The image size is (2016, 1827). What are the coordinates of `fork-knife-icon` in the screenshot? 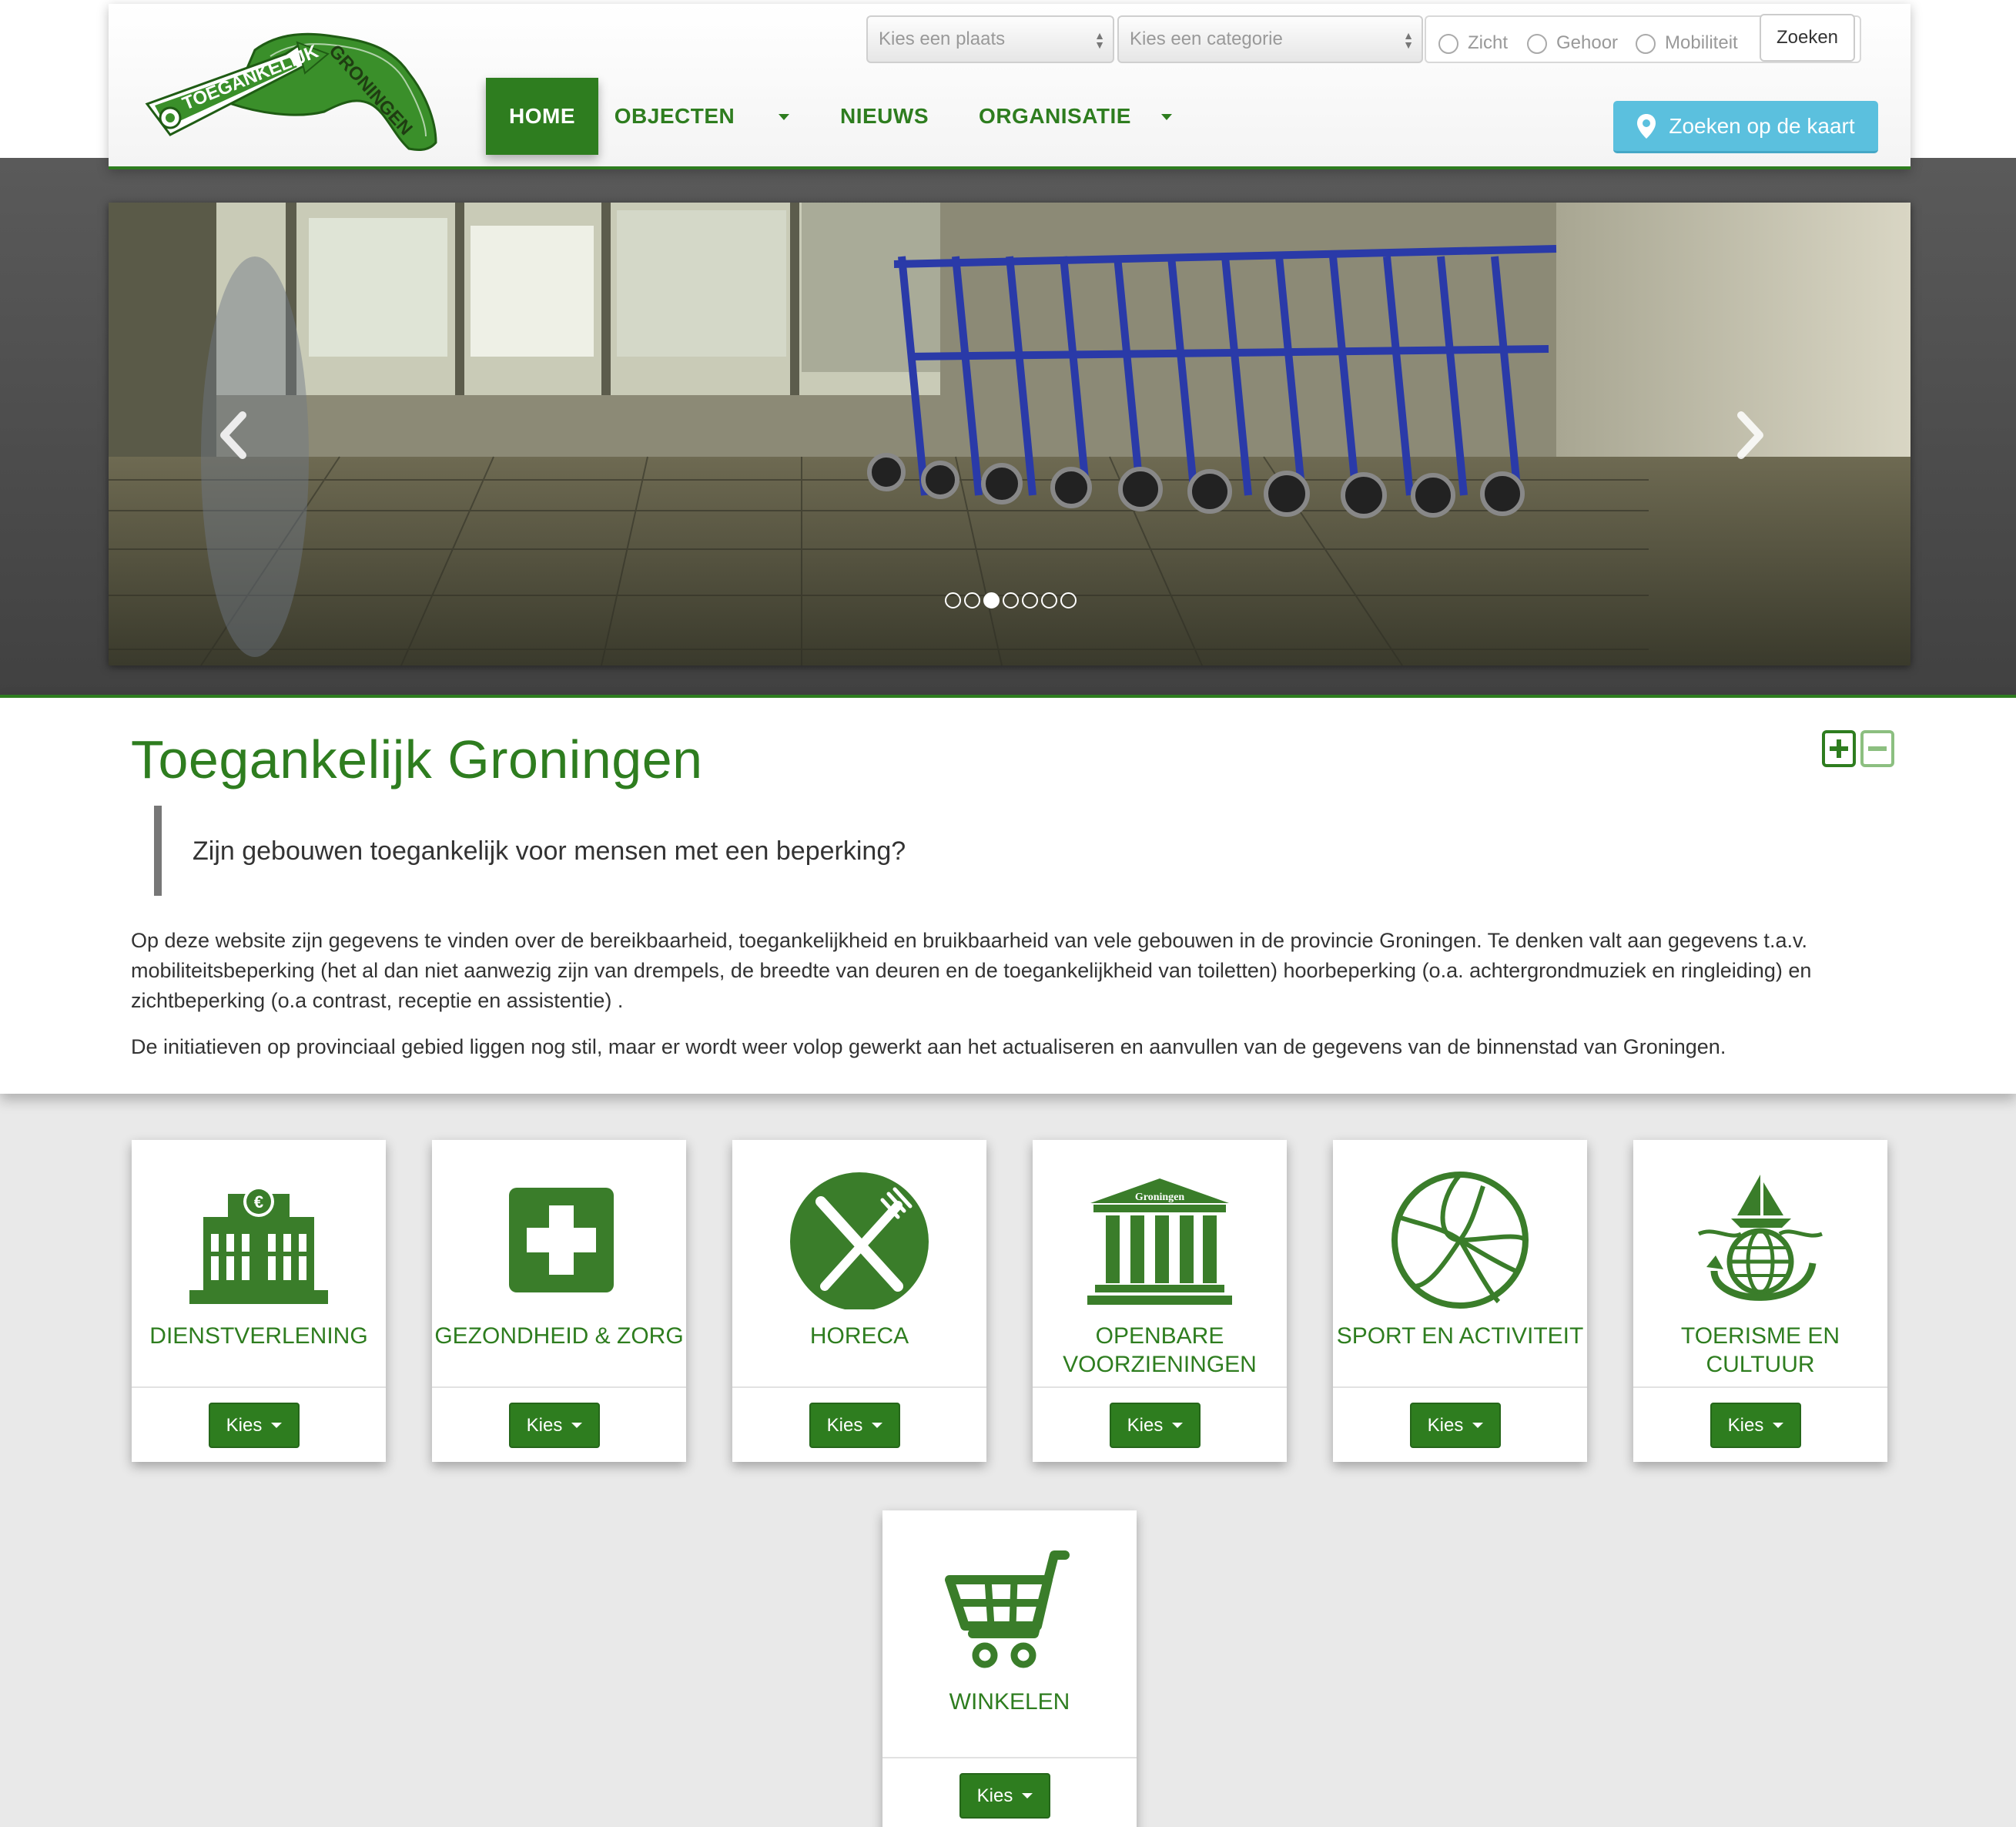 It's located at (859, 1240).